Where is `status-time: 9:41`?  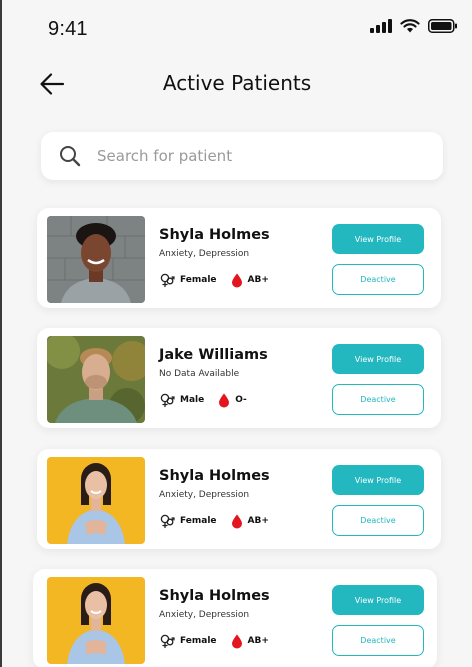
status-time: 9:41 is located at coordinates (68, 29).